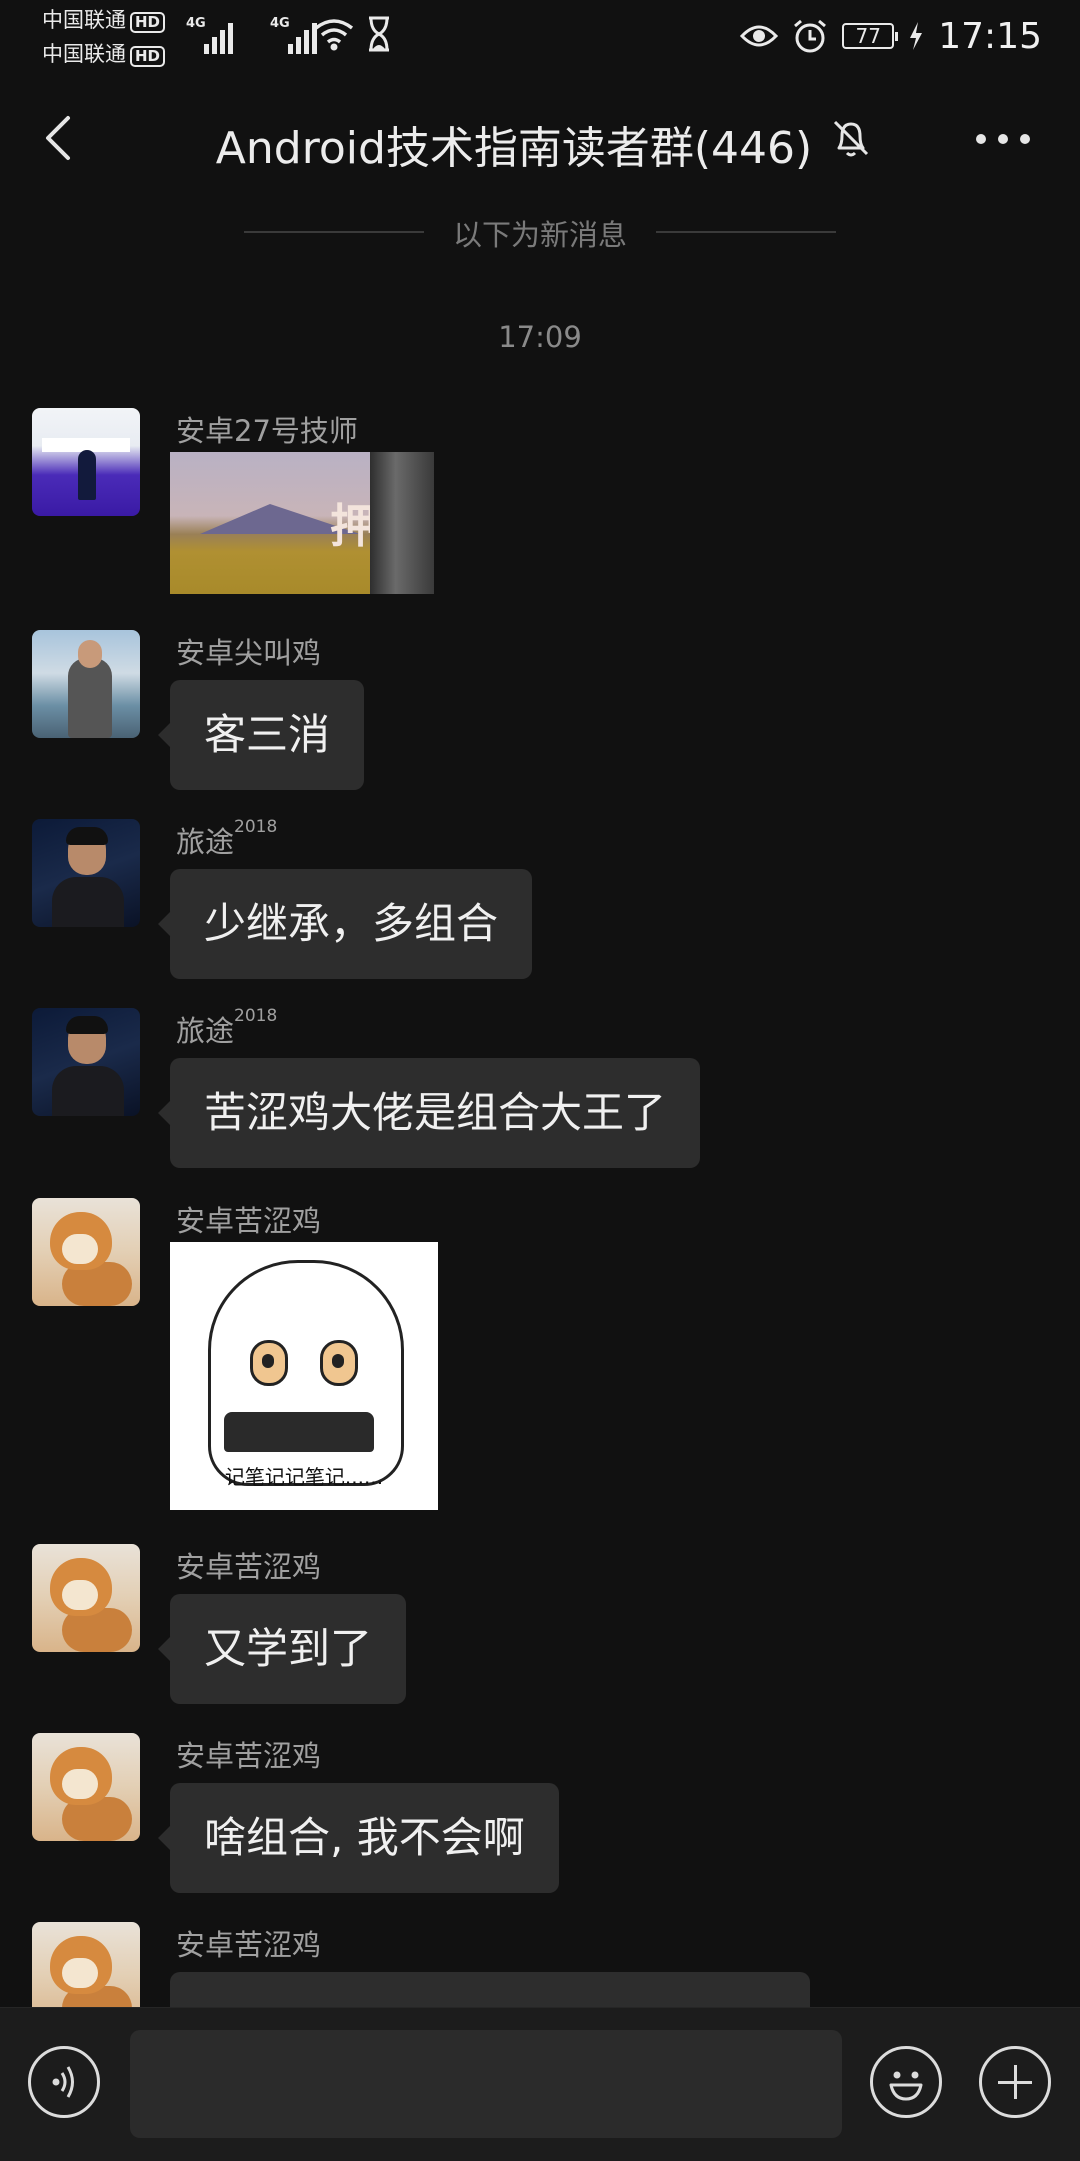  What do you see at coordinates (906, 2086) in the screenshot?
I see `emoji-icon` at bounding box center [906, 2086].